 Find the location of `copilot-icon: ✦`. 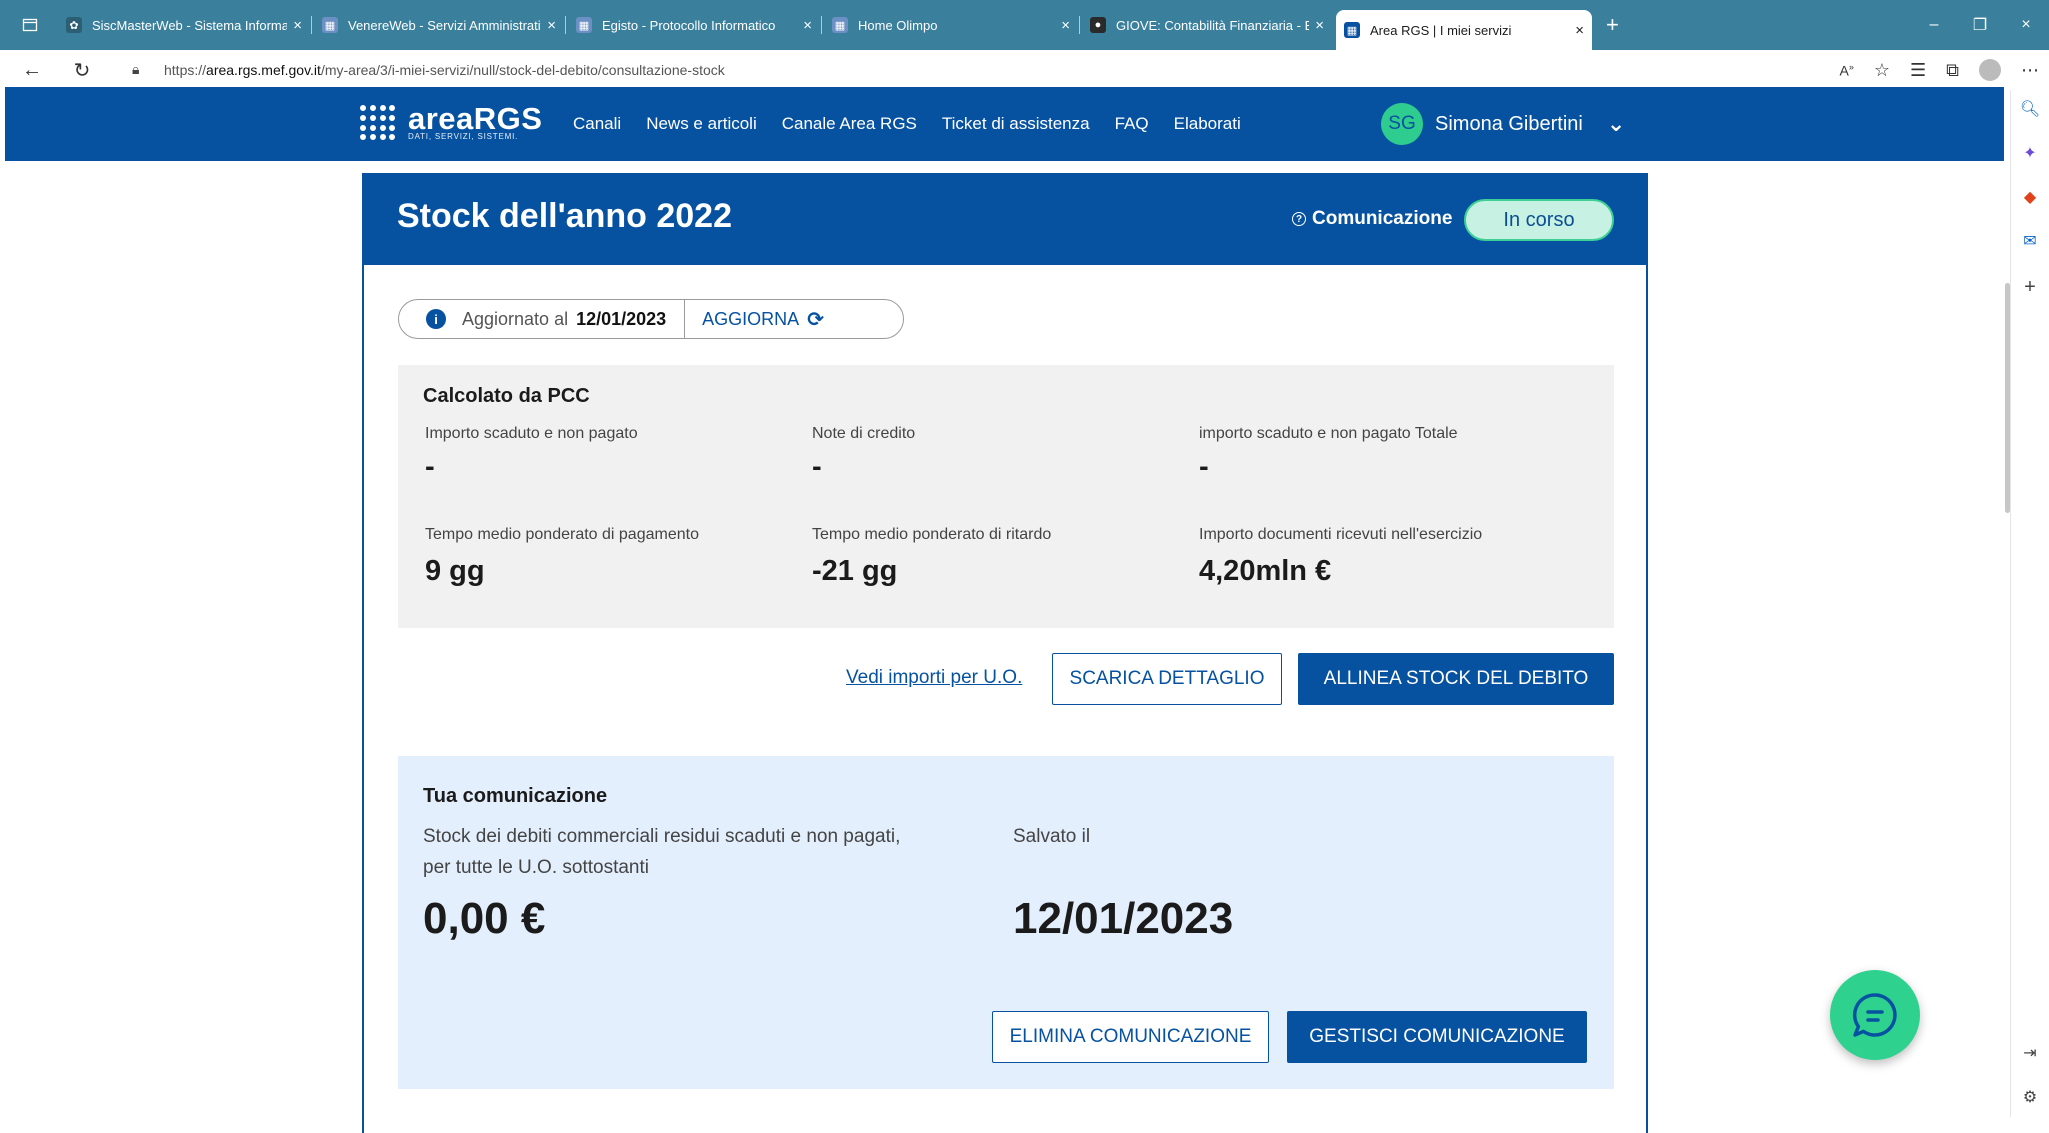

copilot-icon: ✦ is located at coordinates (2030, 153).